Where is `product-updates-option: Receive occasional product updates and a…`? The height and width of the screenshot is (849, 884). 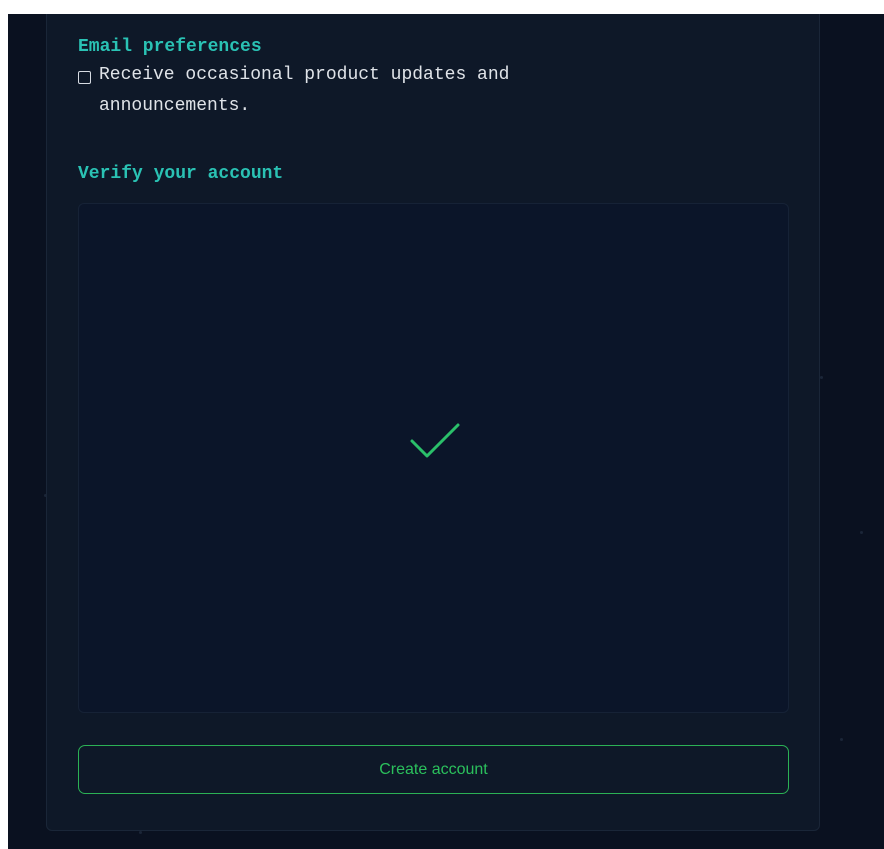
product-updates-option: Receive occasional product updates and a… is located at coordinates (358, 93).